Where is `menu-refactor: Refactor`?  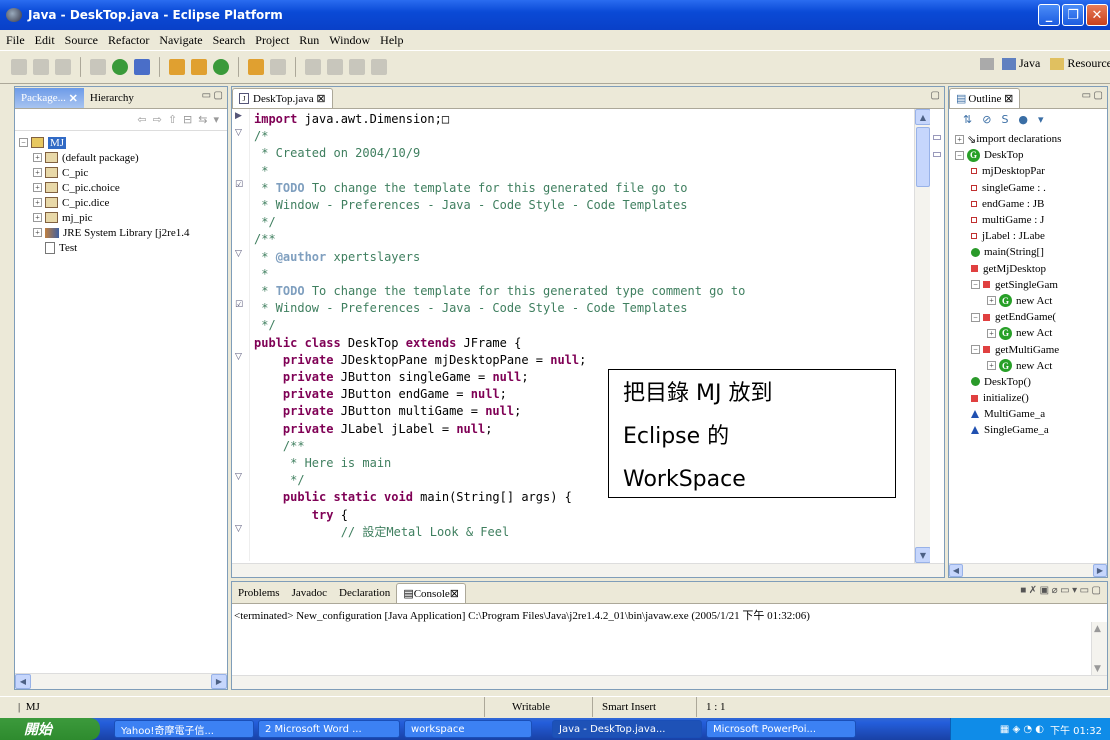
menu-refactor: Refactor is located at coordinates (128, 40).